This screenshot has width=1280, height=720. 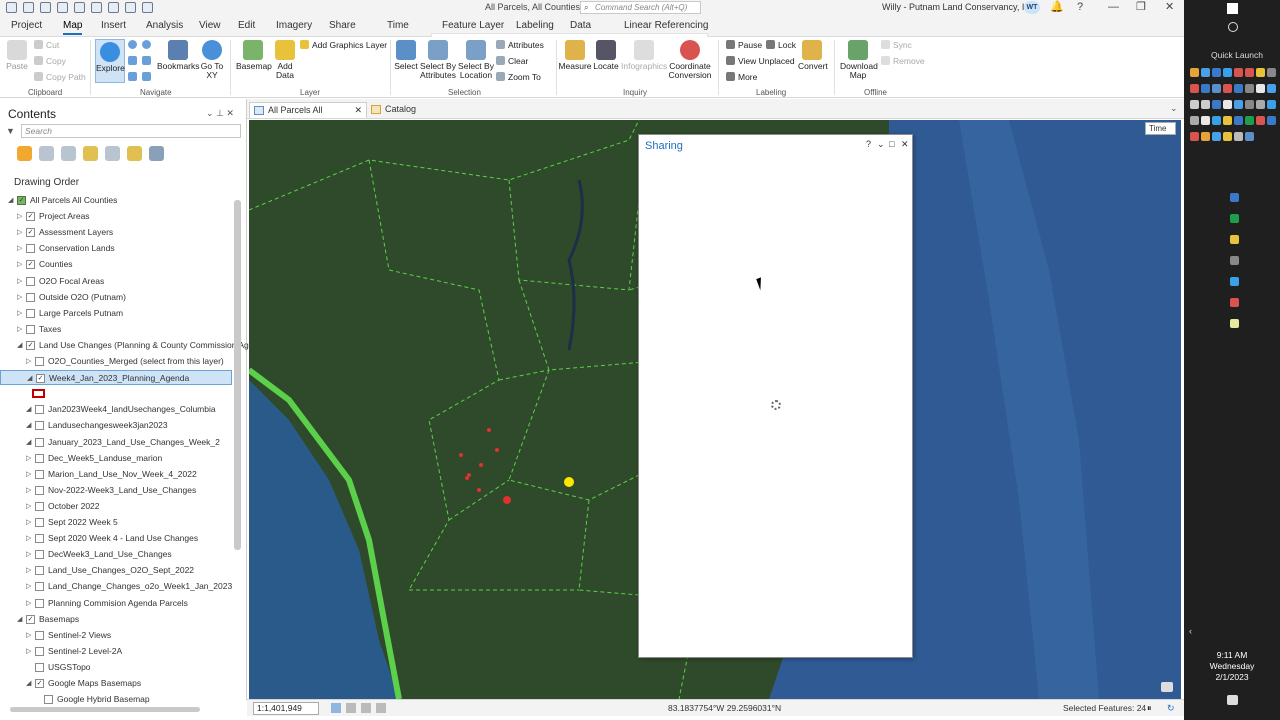 What do you see at coordinates (1057, 7) in the screenshot?
I see `bell-icon: 🔔` at bounding box center [1057, 7].